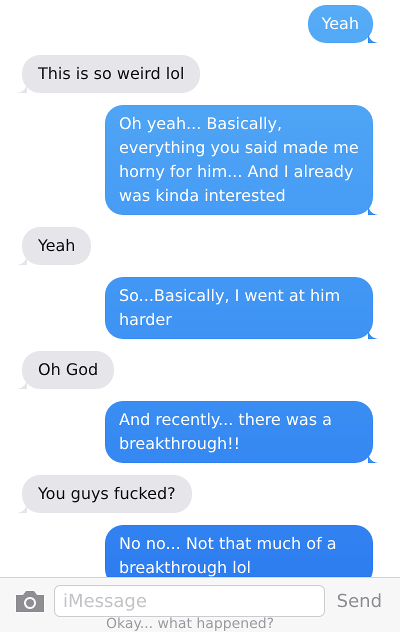 The width and height of the screenshot is (400, 632). I want to click on message-bubble: Oh yeah... Basically, everything you said made me horny for him... And I already was kinda interested, so click(239, 160).